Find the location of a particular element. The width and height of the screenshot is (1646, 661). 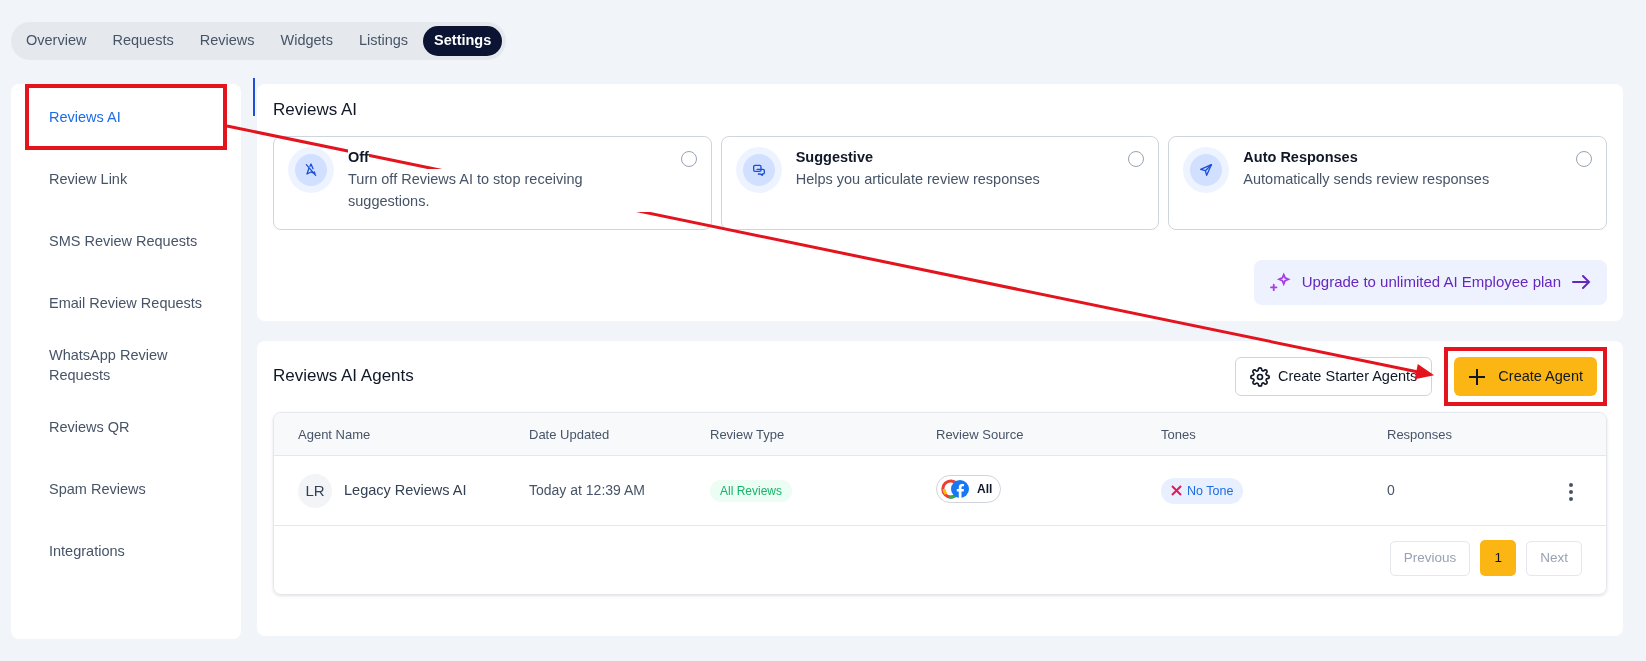

source-logos-icon is located at coordinates (956, 489).